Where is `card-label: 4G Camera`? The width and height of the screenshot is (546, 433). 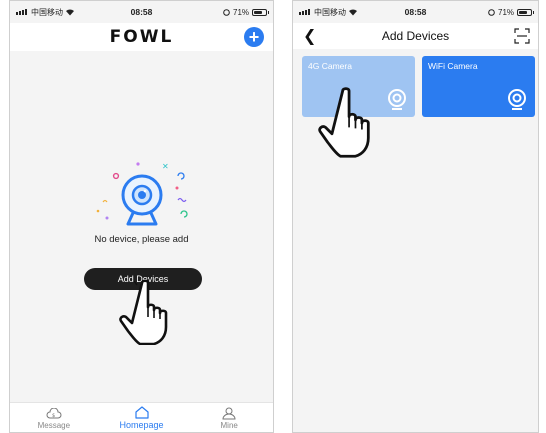 card-label: 4G Camera is located at coordinates (330, 66).